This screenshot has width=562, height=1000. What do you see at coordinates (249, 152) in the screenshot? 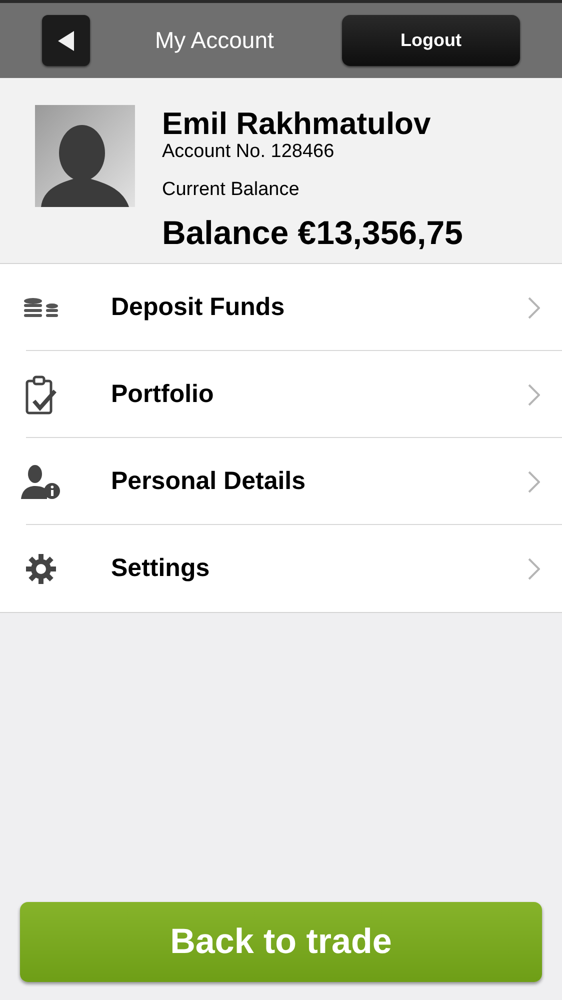
I see `account-number: Account No. 128466` at bounding box center [249, 152].